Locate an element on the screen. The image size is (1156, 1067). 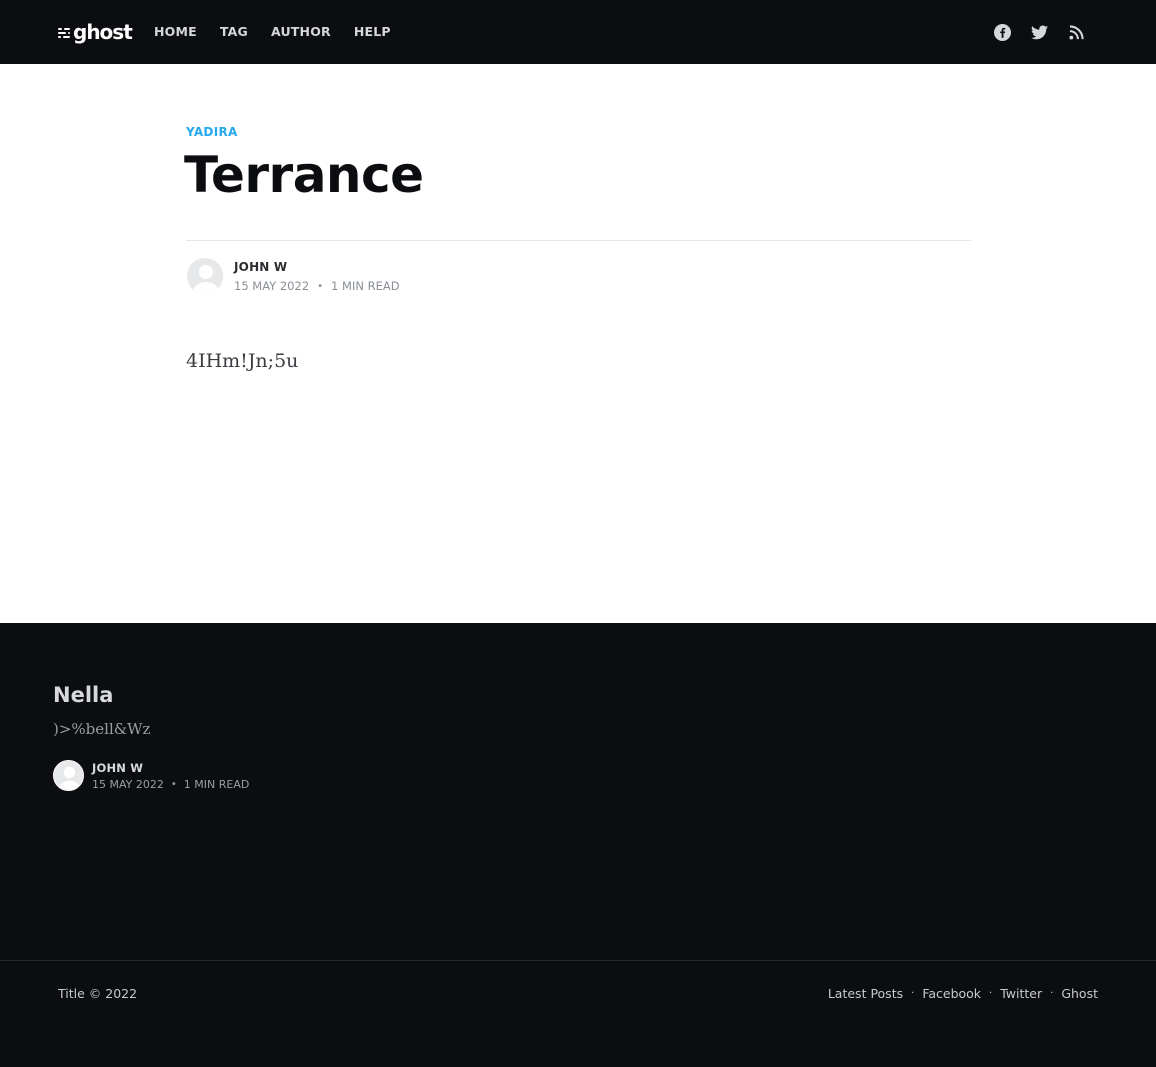
rss-icon is located at coordinates (1076, 32).